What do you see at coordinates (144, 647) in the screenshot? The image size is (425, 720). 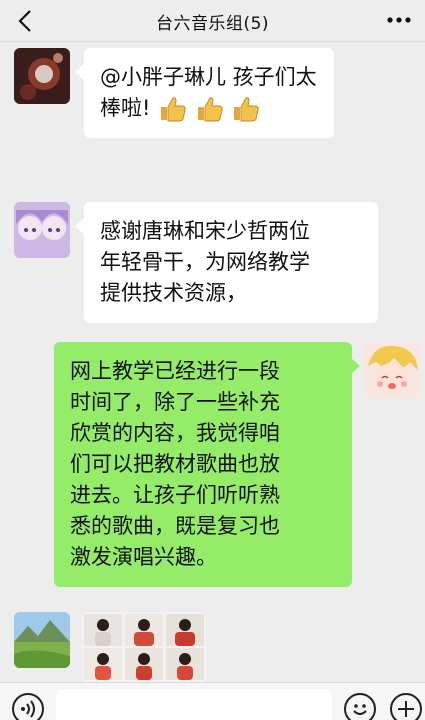 I see `video-thumbnail` at bounding box center [144, 647].